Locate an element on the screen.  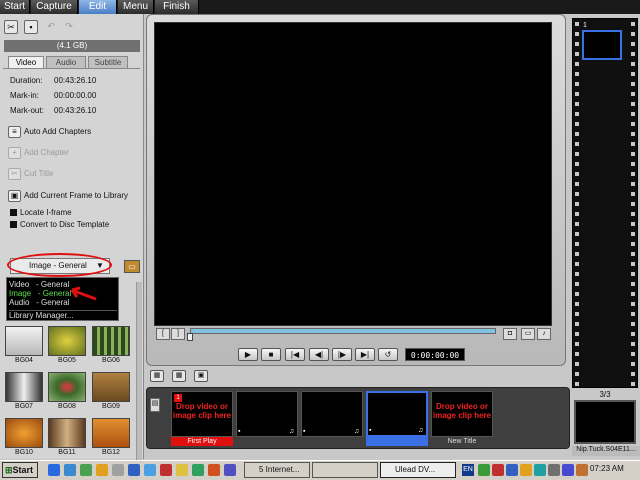
language-indicator: EN is located at coordinates (468, 470).